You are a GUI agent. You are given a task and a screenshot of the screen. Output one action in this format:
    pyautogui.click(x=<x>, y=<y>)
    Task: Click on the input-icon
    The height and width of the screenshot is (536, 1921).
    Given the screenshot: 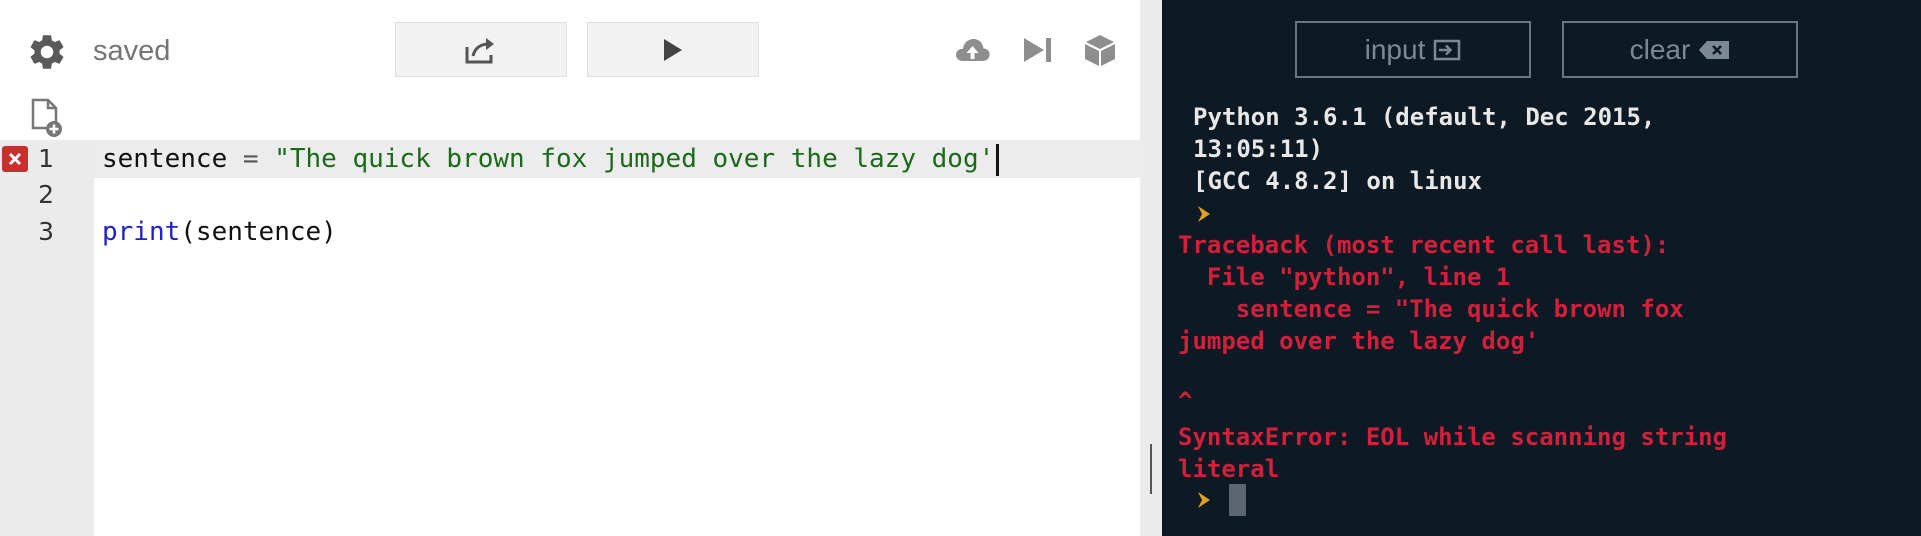 What is the action you would take?
    pyautogui.click(x=1447, y=49)
    